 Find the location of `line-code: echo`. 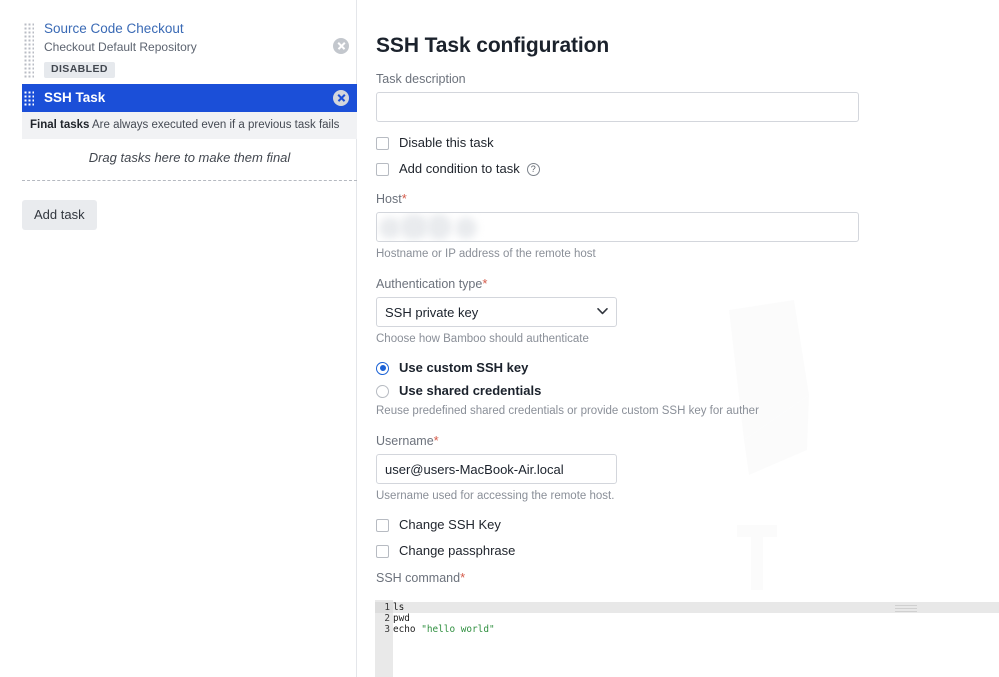

line-code: echo is located at coordinates (407, 629).